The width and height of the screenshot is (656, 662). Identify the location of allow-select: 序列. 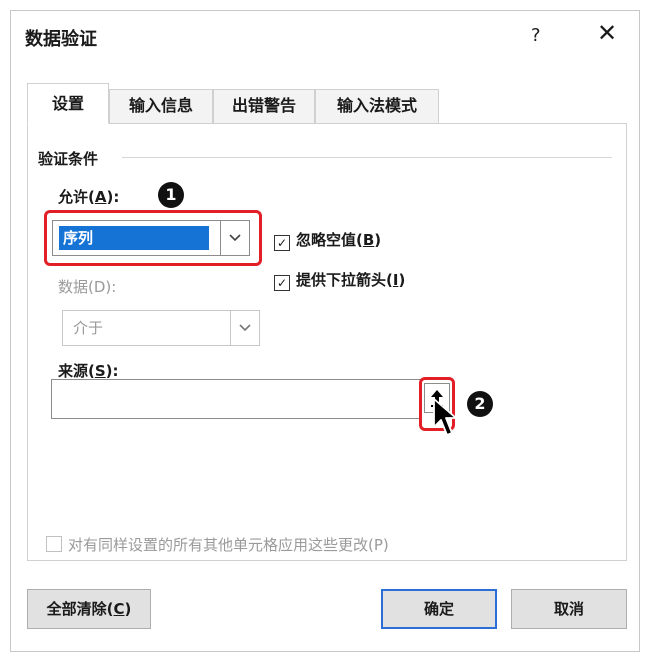
(151, 238).